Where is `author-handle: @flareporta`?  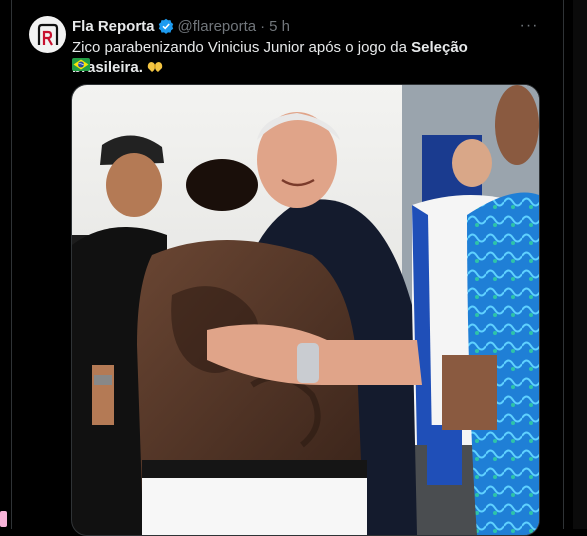
author-handle: @flareporta is located at coordinates (217, 26).